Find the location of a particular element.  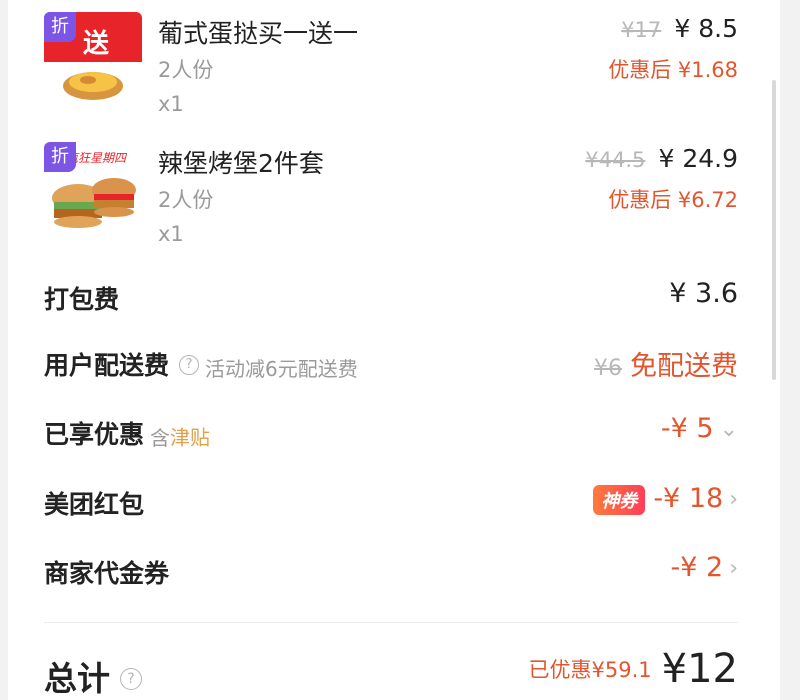

voucher-value-group: -¥ 2 › is located at coordinates (705, 567).